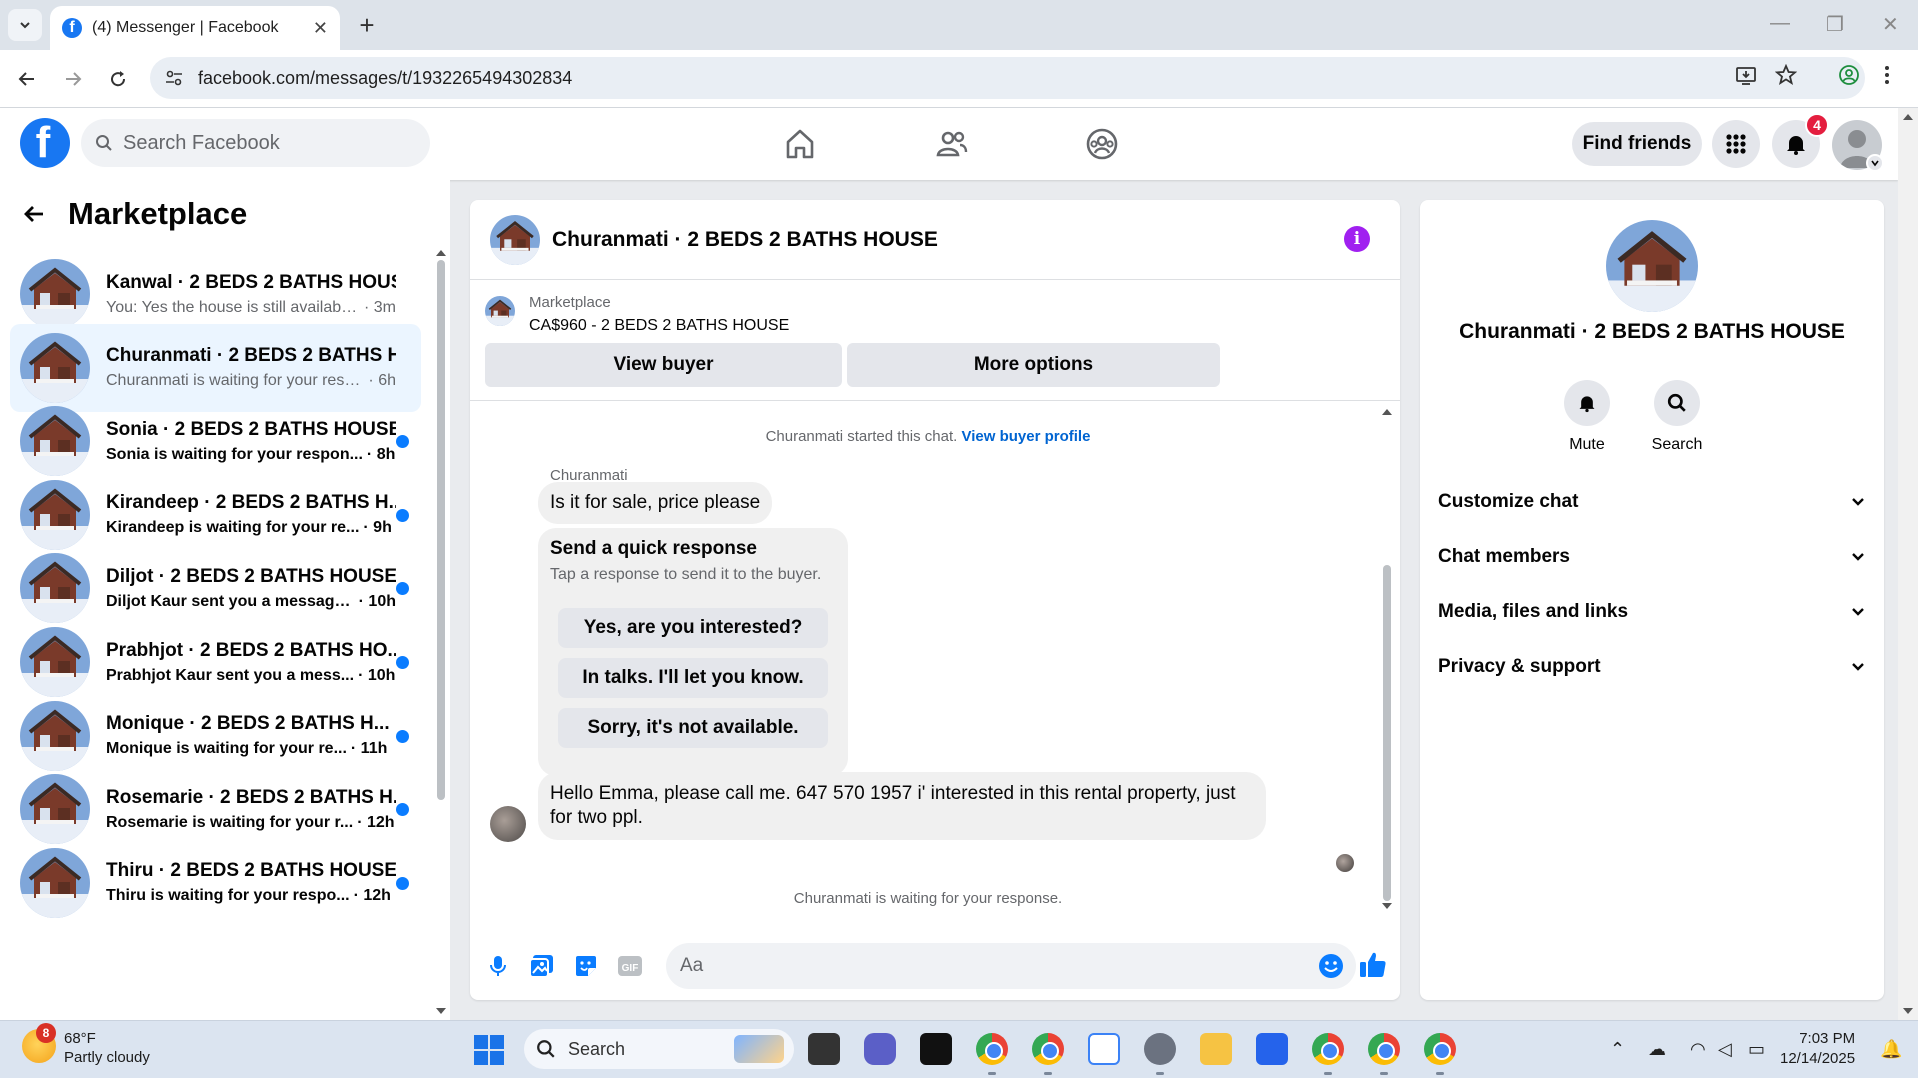 The height and width of the screenshot is (1078, 1918). I want to click on conversation-time: · 3m, so click(380, 307).